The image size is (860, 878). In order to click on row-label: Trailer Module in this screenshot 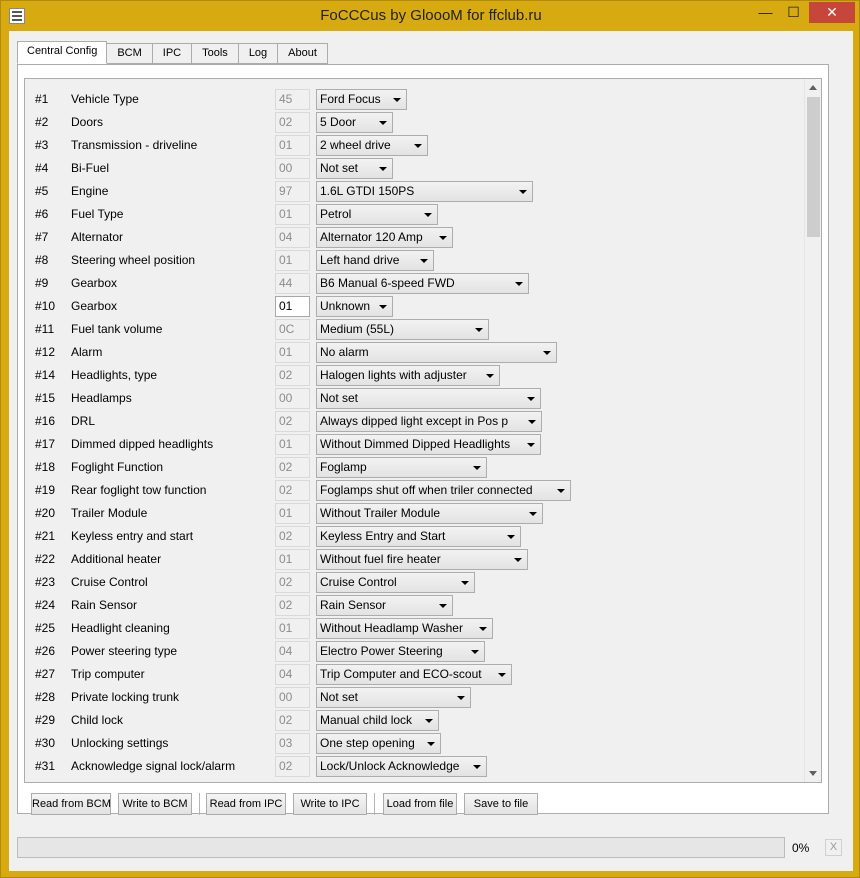, I will do `click(109, 513)`.